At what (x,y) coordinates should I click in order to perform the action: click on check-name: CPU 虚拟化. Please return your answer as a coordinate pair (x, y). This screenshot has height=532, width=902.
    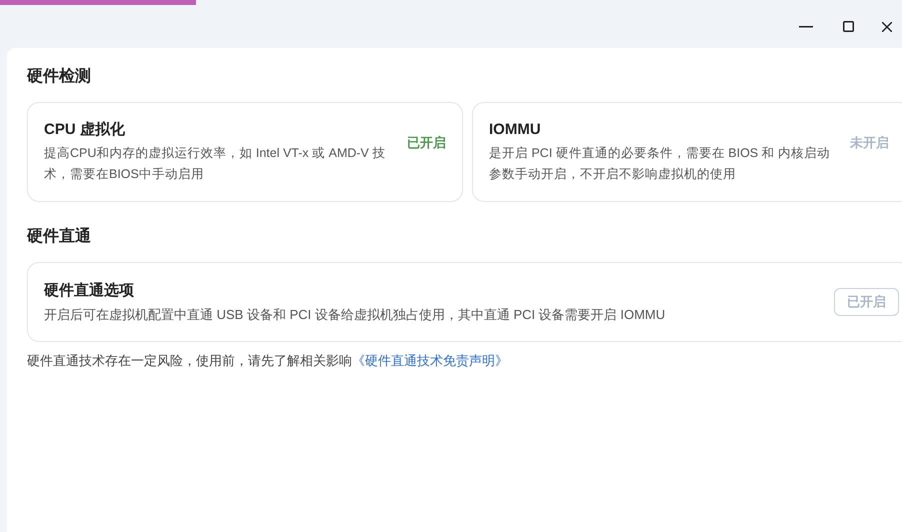
    Looking at the image, I should click on (85, 130).